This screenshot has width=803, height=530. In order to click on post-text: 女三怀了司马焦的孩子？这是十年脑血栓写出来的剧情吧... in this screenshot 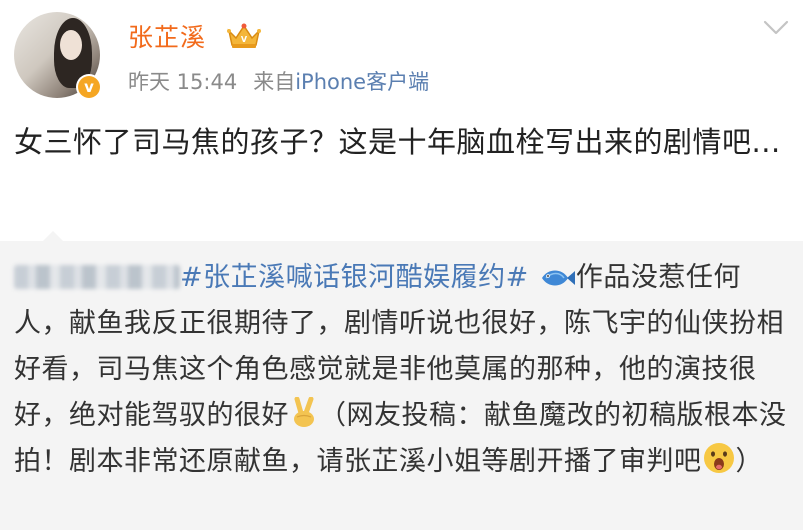, I will do `click(397, 142)`.